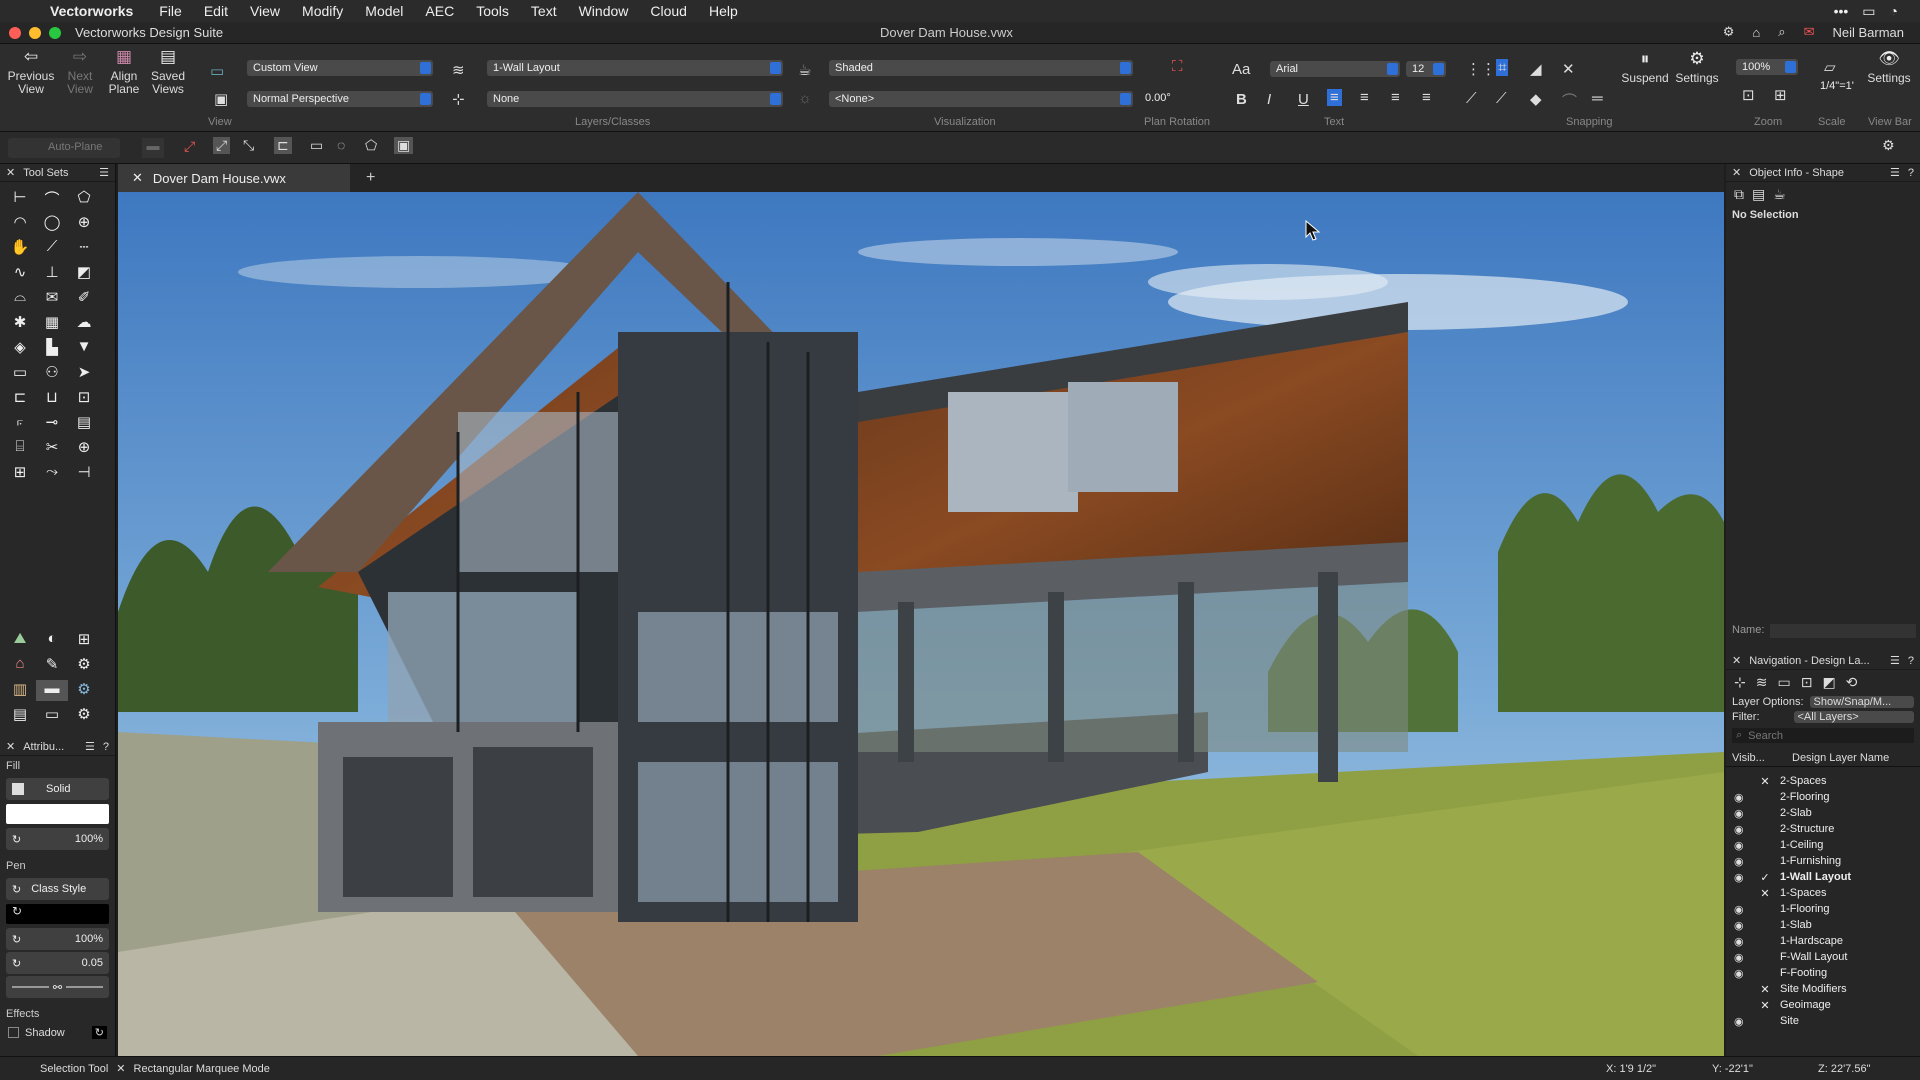 Image resolution: width=1920 pixels, height=1080 pixels. I want to click on freehand-icon: ∿, so click(20, 273).